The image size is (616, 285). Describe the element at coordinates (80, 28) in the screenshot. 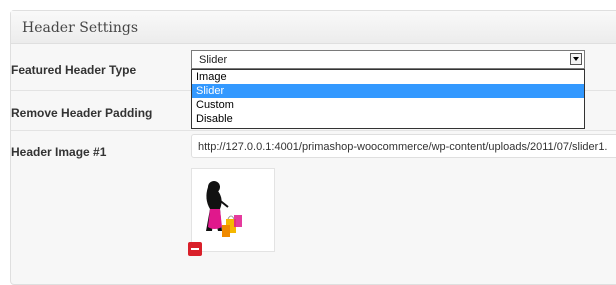

I see `panel-title: Header Settings` at that location.